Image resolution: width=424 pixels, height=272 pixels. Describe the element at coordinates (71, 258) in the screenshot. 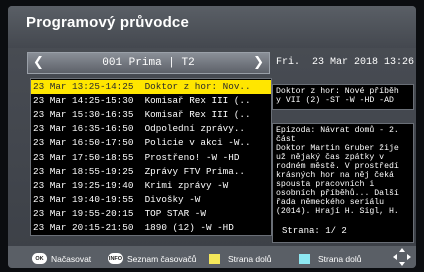

I see `ok-button-label: Načasovat` at that location.